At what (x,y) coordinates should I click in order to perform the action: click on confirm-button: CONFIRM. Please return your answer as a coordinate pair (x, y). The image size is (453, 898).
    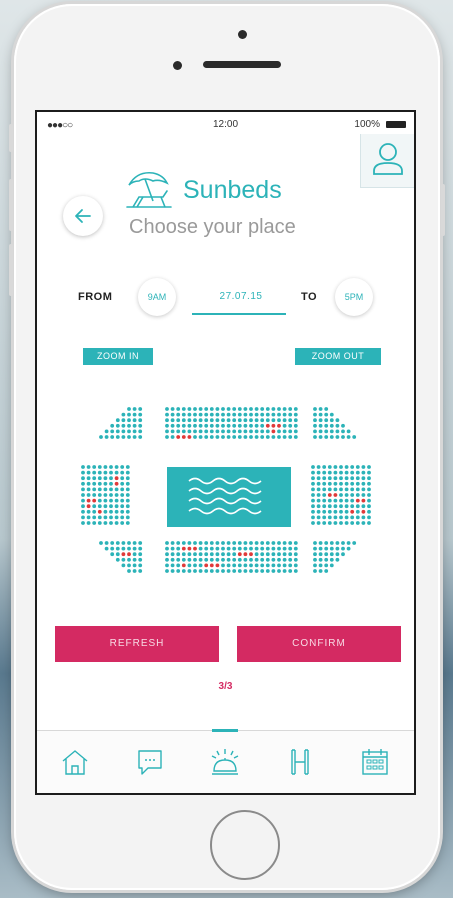
    Looking at the image, I should click on (319, 644).